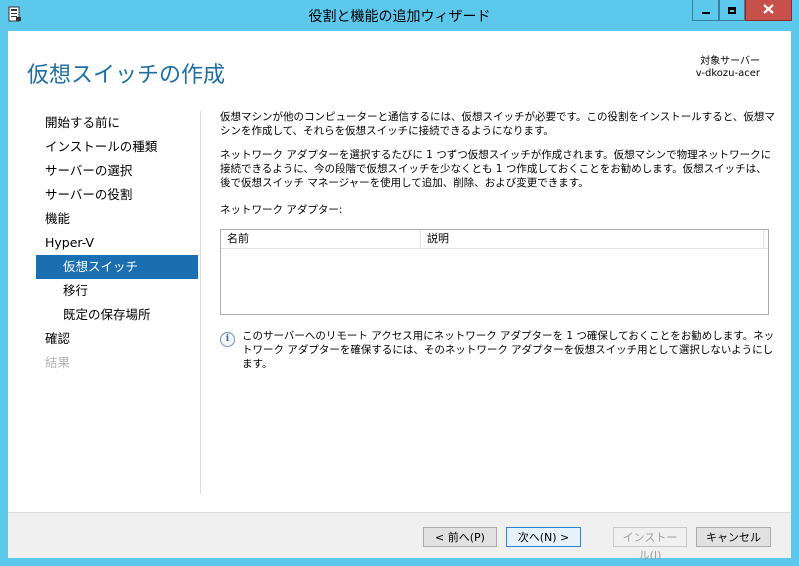  Describe the element at coordinates (494, 272) in the screenshot. I see `network-adapter-list: 名前 説明` at that location.